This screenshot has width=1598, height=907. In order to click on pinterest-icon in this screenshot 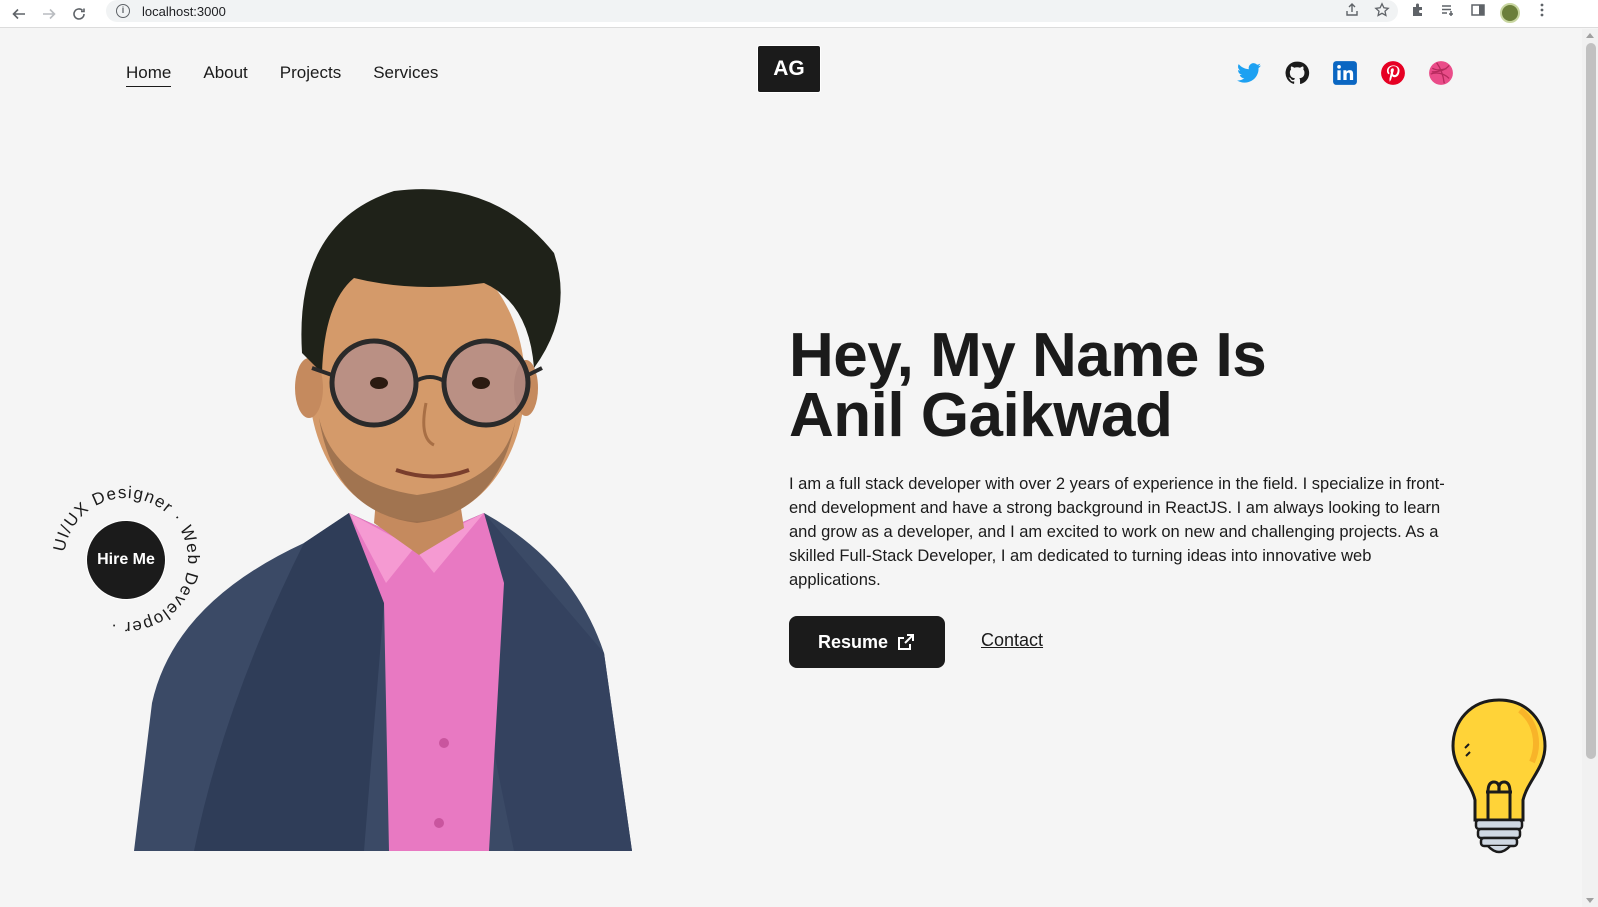, I will do `click(1393, 73)`.